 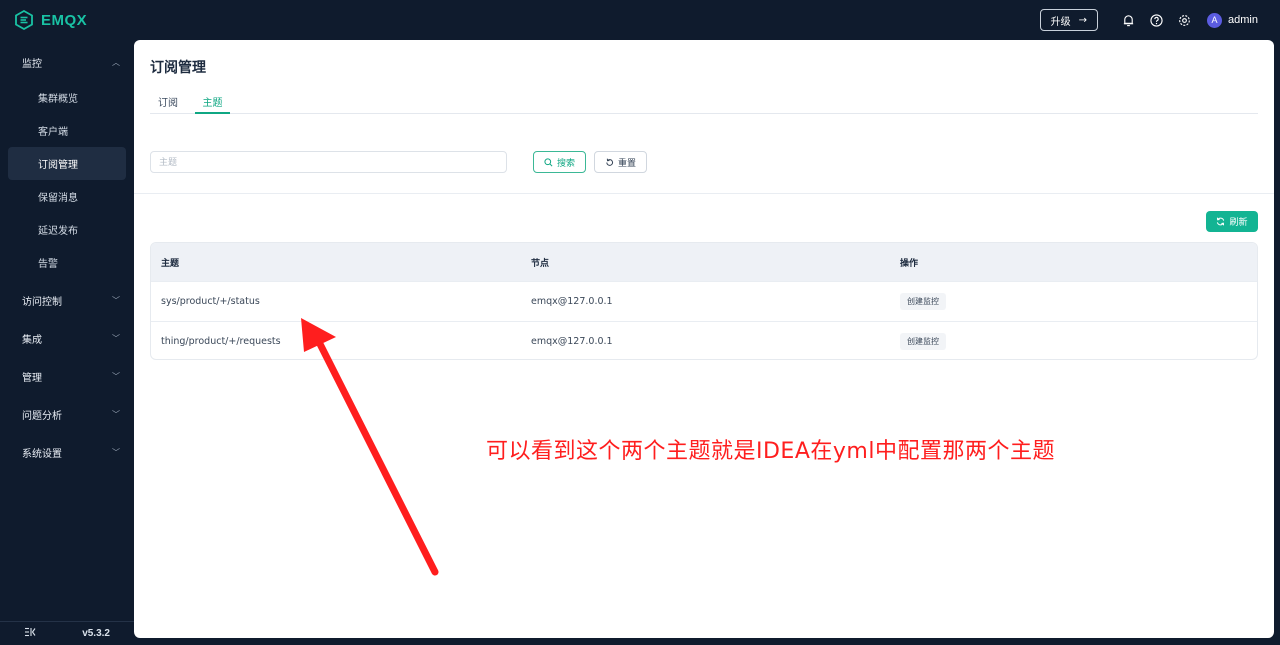 I want to click on section-divider, so click(x=704, y=193).